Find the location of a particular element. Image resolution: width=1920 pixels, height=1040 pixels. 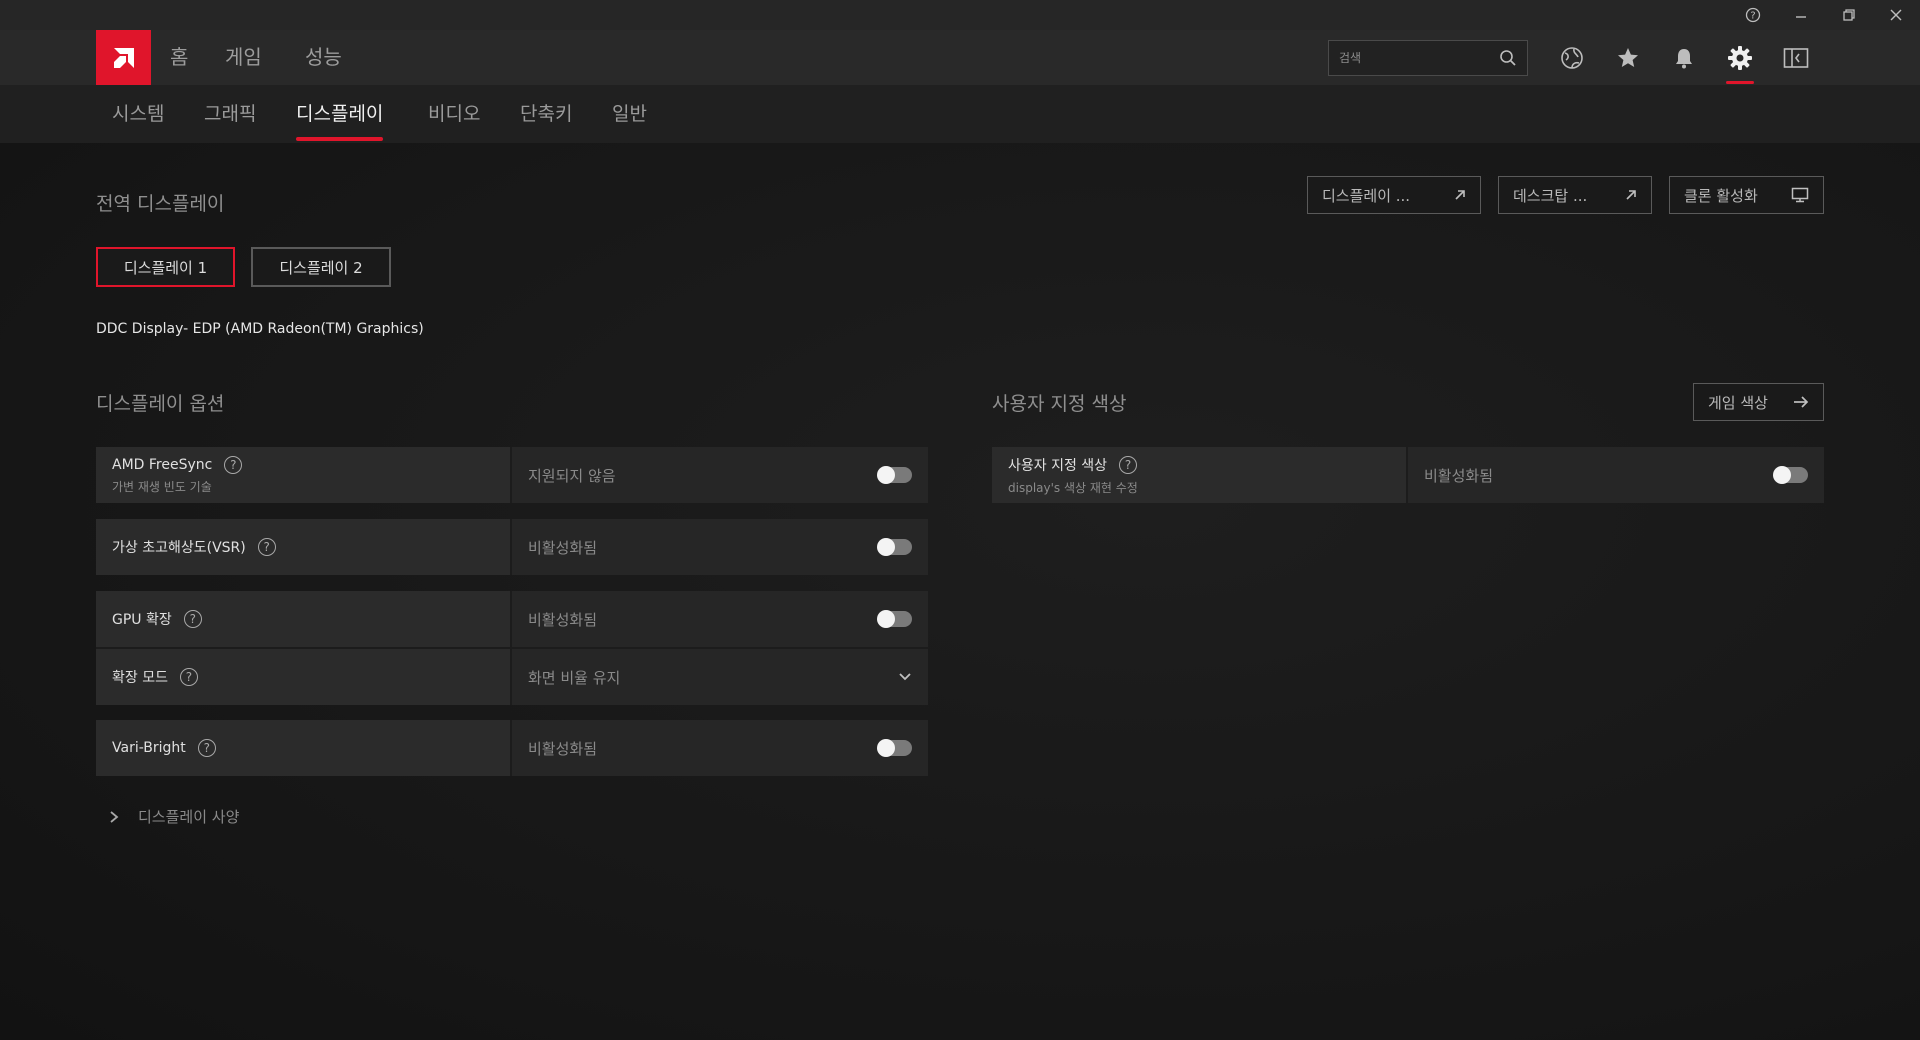

minimize-button is located at coordinates (1801, 15).